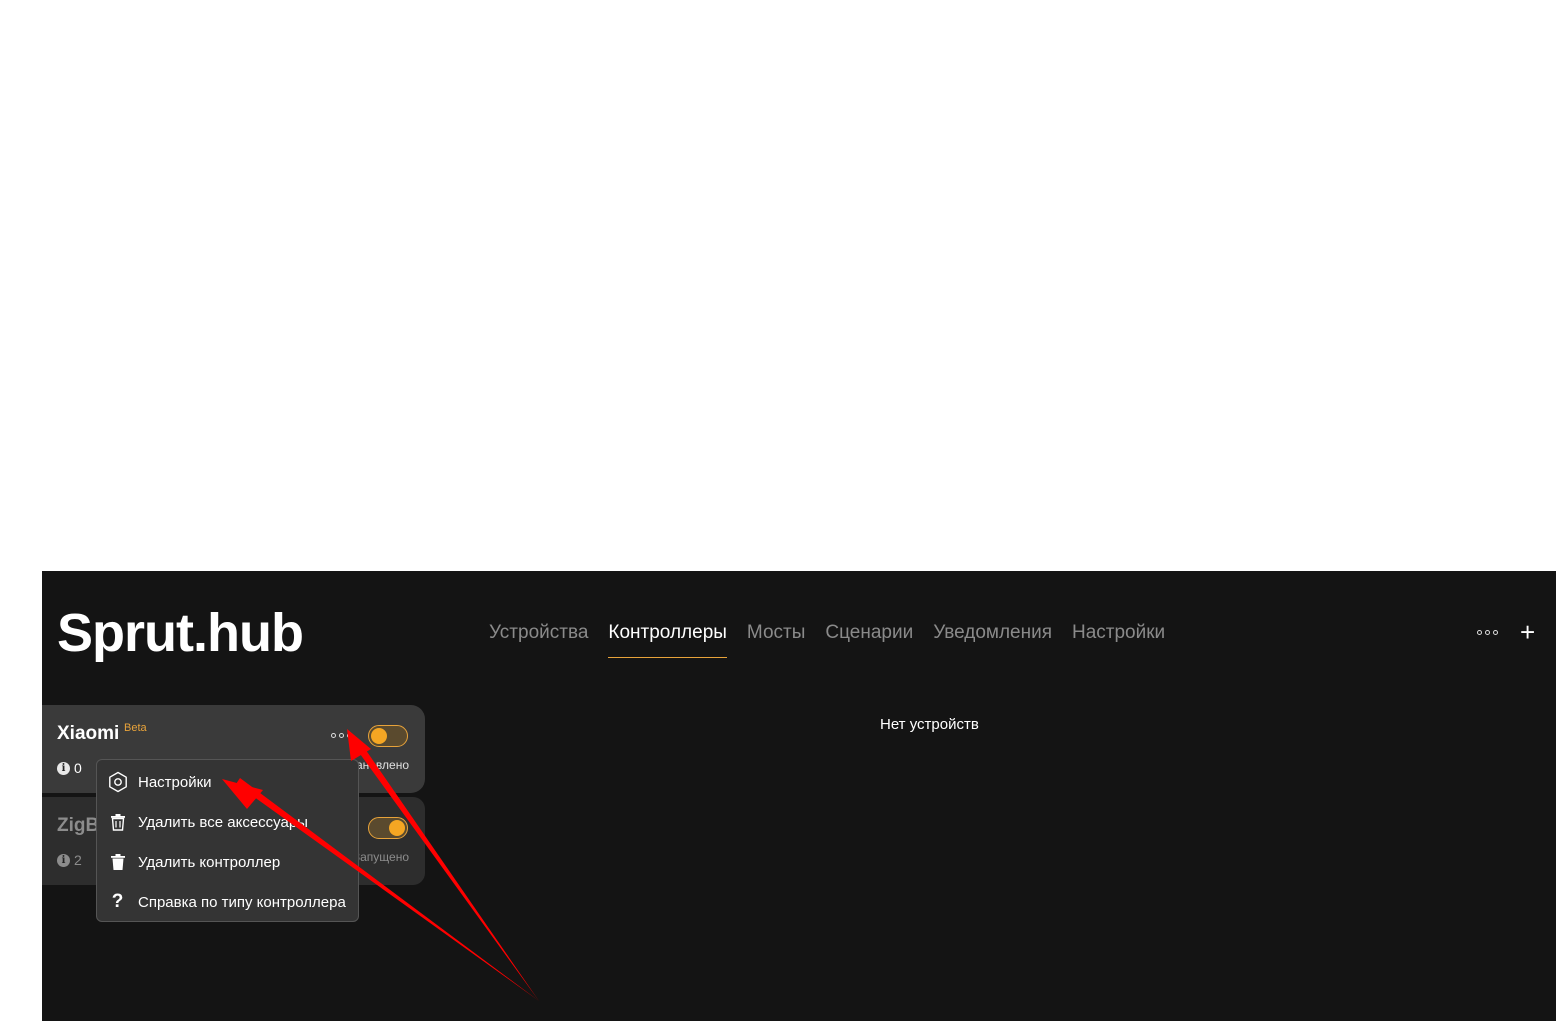 The height and width of the screenshot is (1021, 1556). What do you see at coordinates (992, 639) in the screenshot?
I see `nav-tab-notifications: Уведомления` at bounding box center [992, 639].